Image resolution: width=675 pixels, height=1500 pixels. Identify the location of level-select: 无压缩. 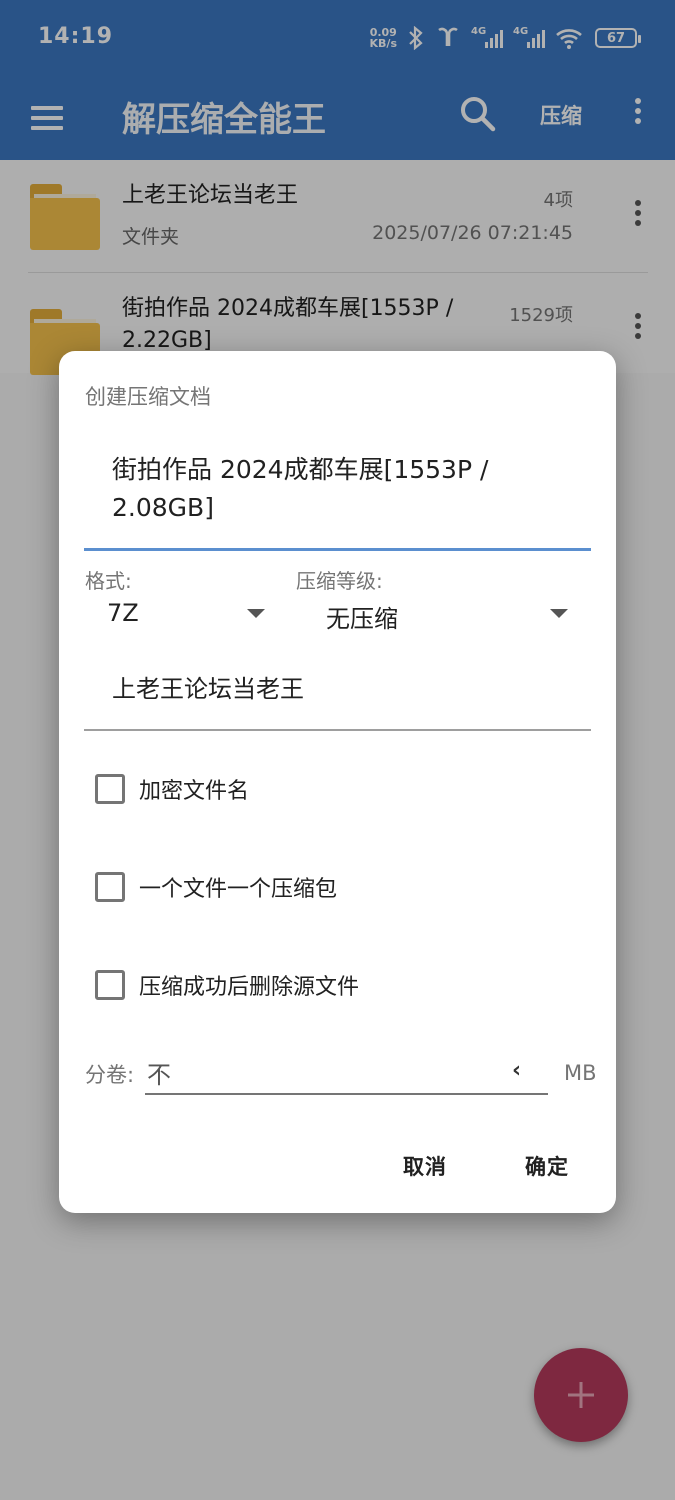
(451, 619).